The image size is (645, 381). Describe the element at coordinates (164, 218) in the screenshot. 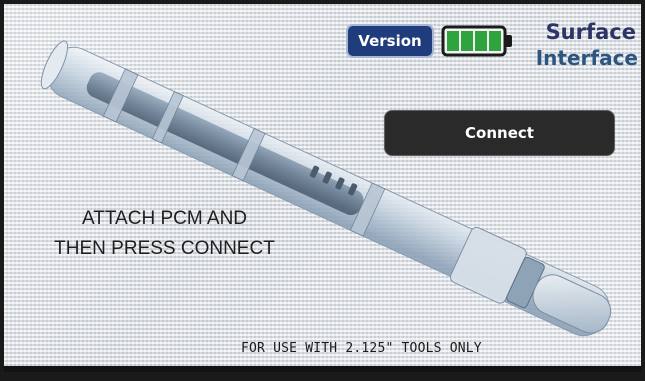

I see `instruction-line: ATTACH PCM AND` at that location.